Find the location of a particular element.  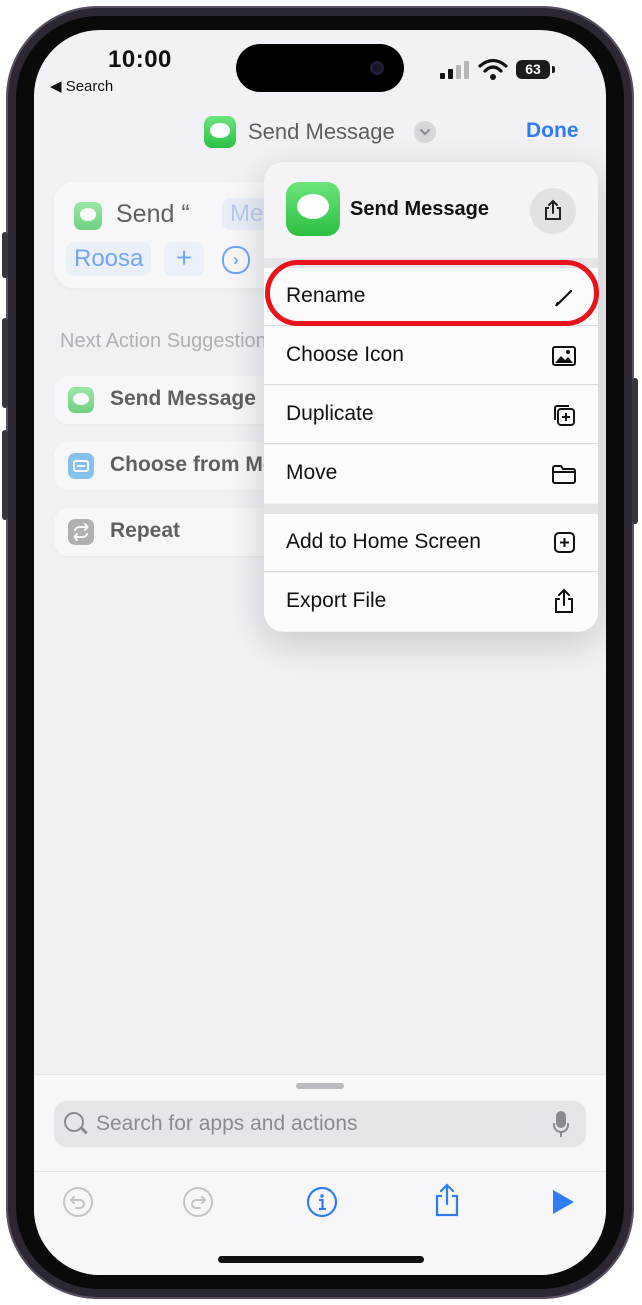

info-icon is located at coordinates (322, 1202).